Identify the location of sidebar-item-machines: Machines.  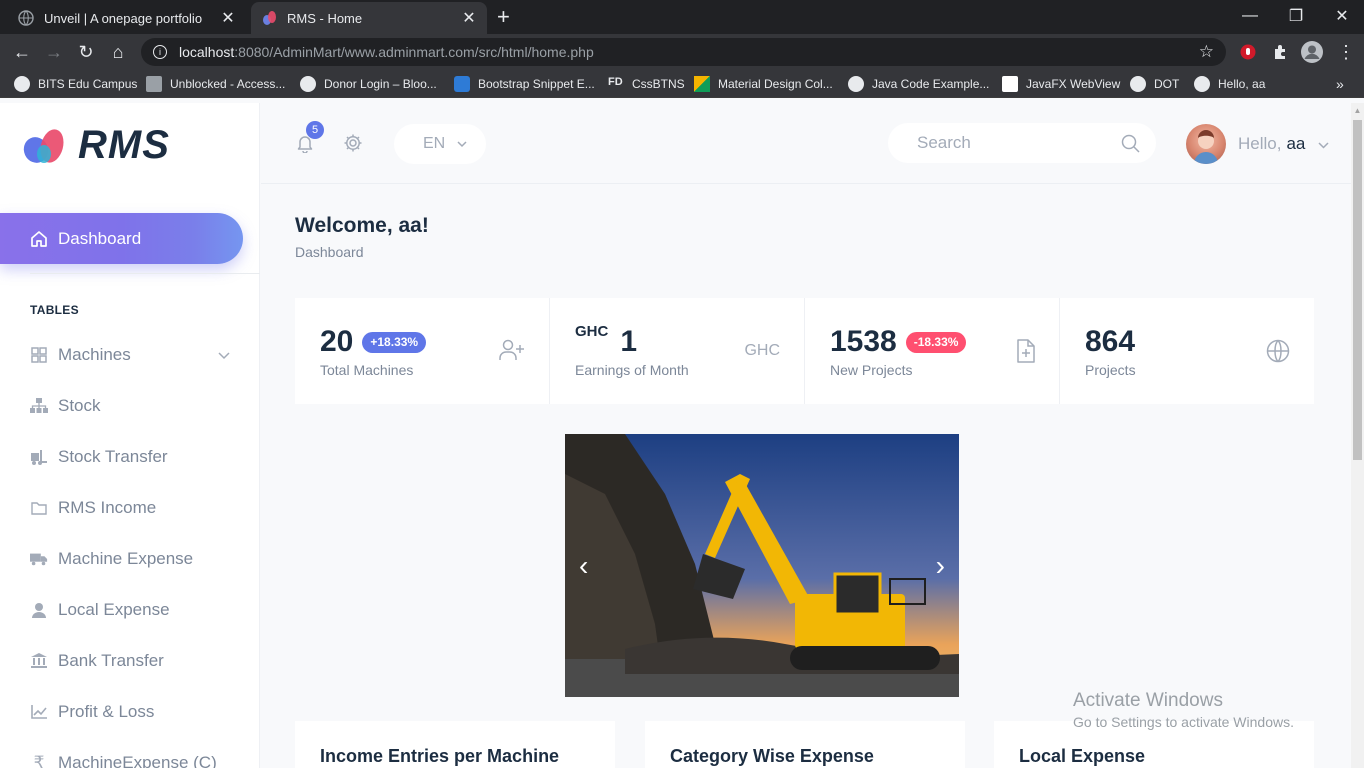
(135, 355).